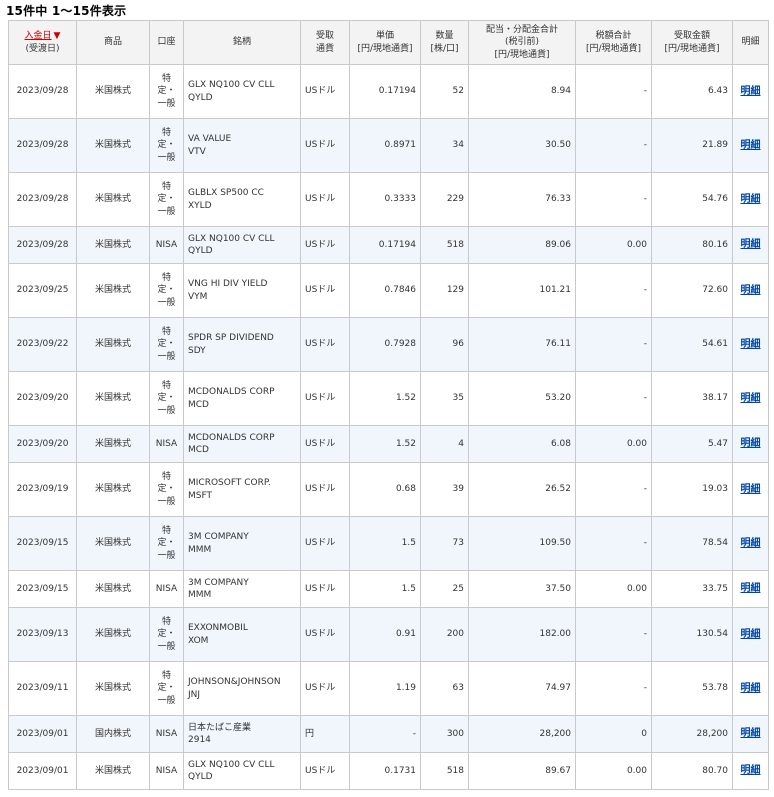 This screenshot has width=774, height=797. I want to click on cell-quantity: 229, so click(444, 199).